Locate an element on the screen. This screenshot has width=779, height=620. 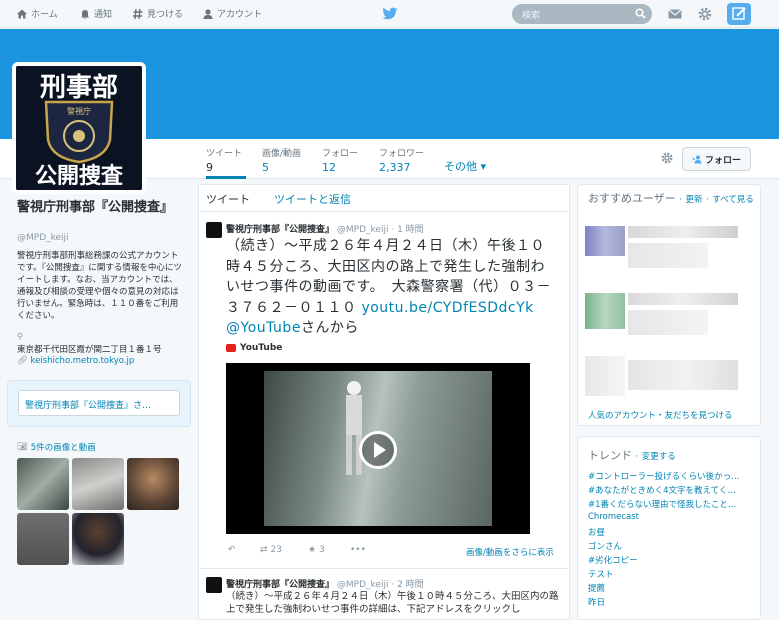
retweet-action: ⇄ 23 is located at coordinates (271, 550).